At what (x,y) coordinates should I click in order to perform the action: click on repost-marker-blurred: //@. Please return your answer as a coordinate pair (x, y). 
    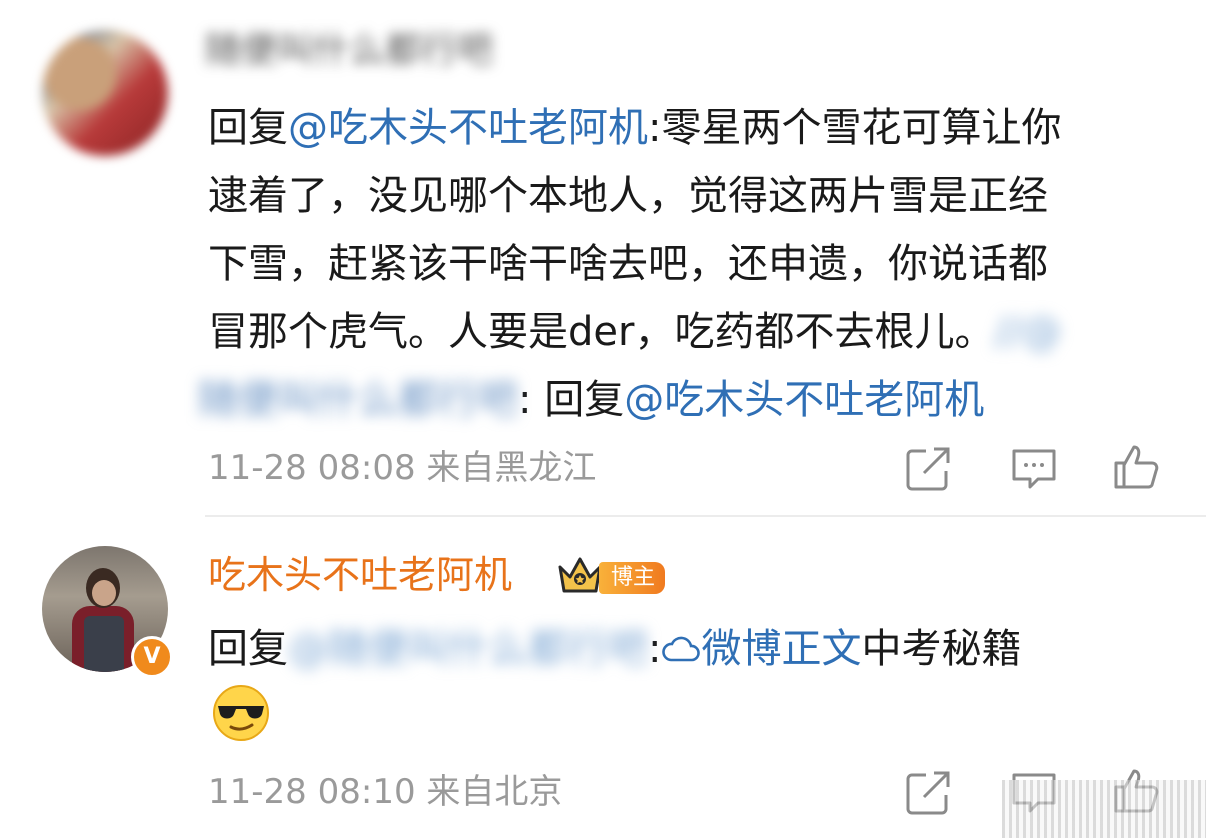
    Looking at the image, I should click on (1028, 332).